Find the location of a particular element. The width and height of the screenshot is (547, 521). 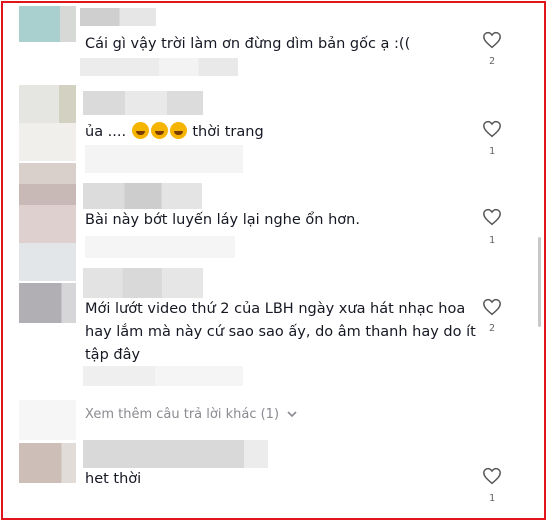

scrollbar-thumb is located at coordinates (539, 282).